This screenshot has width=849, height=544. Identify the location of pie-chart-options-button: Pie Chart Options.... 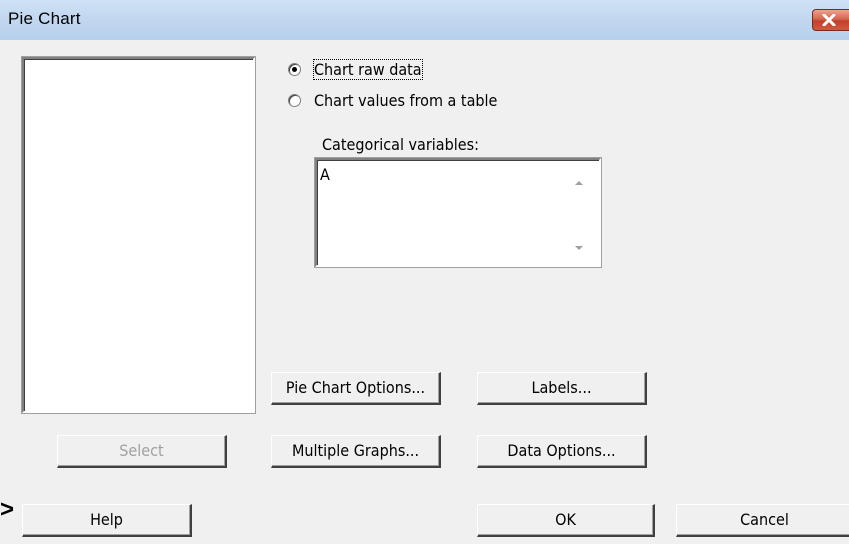
(356, 388).